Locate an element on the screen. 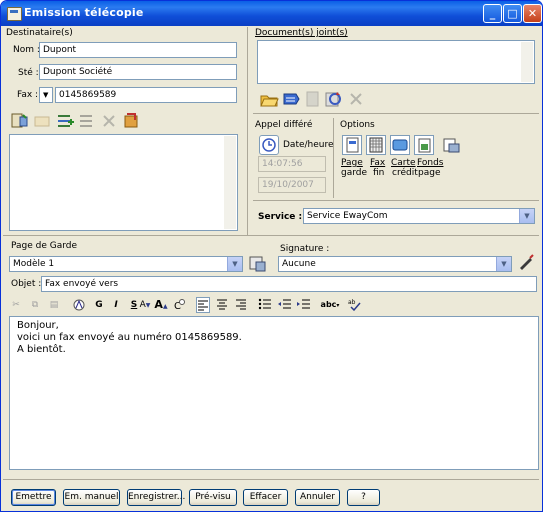 This screenshot has width=543, height=512. vertical-separator is located at coordinates (247, 131).